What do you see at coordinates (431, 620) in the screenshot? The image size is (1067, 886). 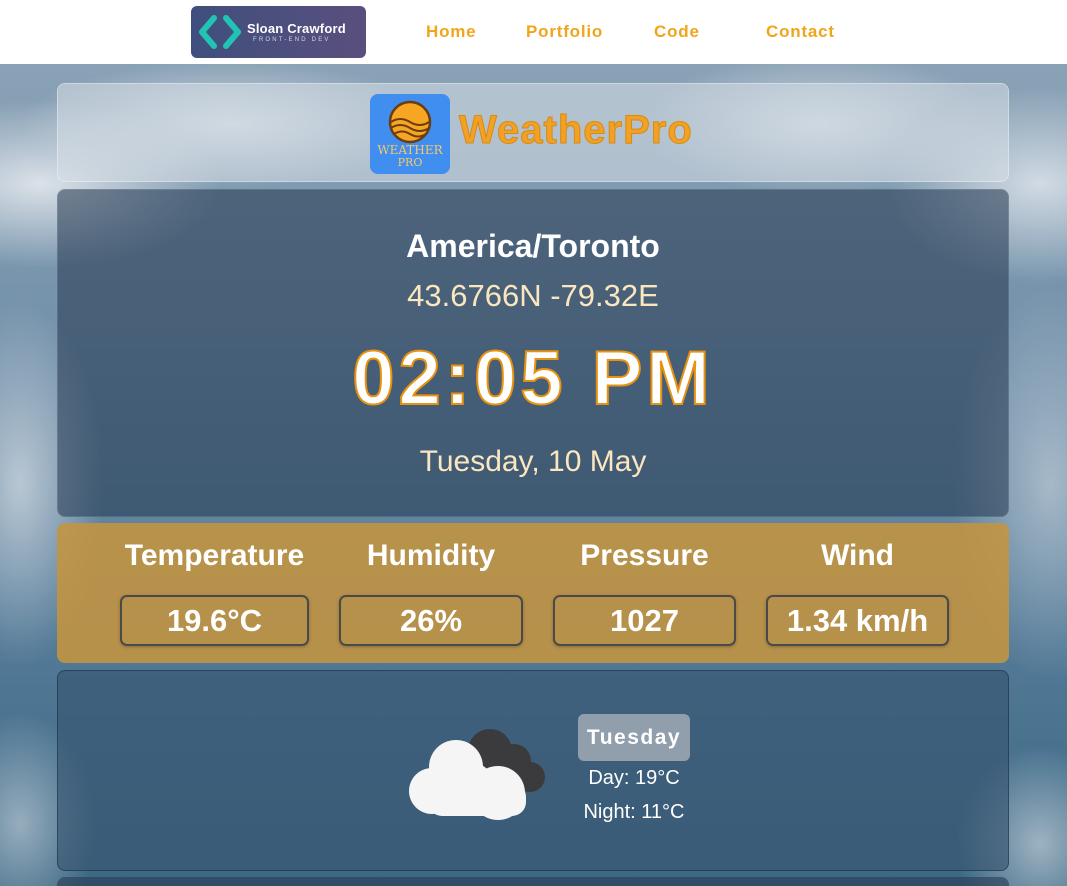 I see `stat-value: 26%` at bounding box center [431, 620].